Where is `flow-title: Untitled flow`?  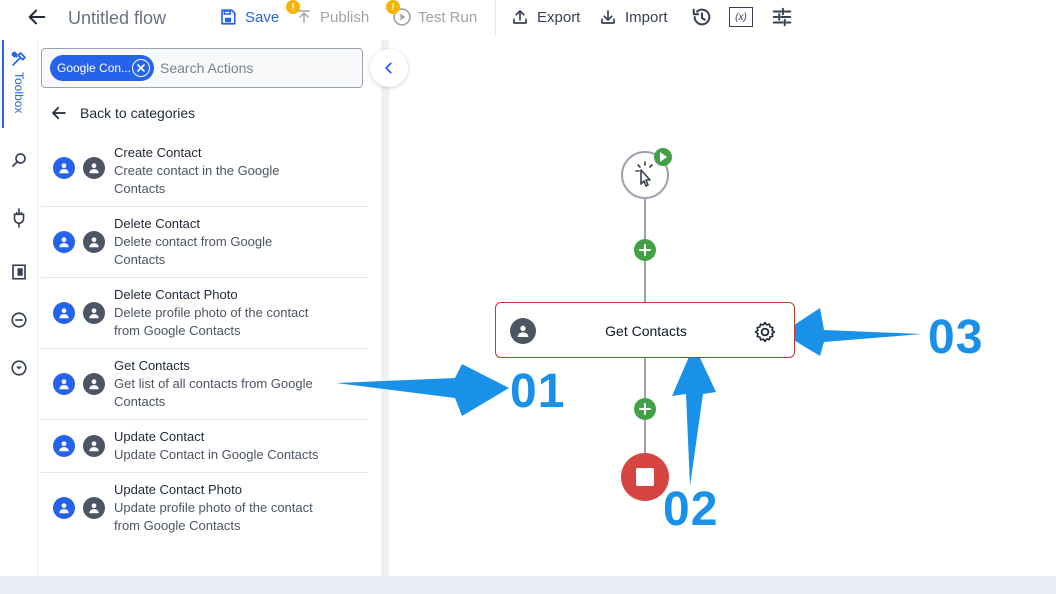
flow-title: Untitled flow is located at coordinates (117, 18).